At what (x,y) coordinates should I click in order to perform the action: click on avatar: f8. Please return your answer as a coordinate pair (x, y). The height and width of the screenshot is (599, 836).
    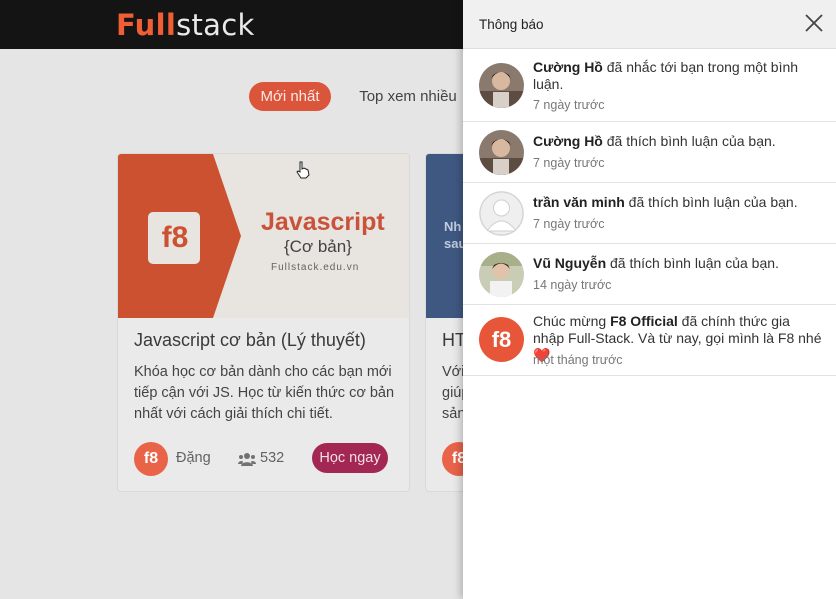
    Looking at the image, I should click on (501, 339).